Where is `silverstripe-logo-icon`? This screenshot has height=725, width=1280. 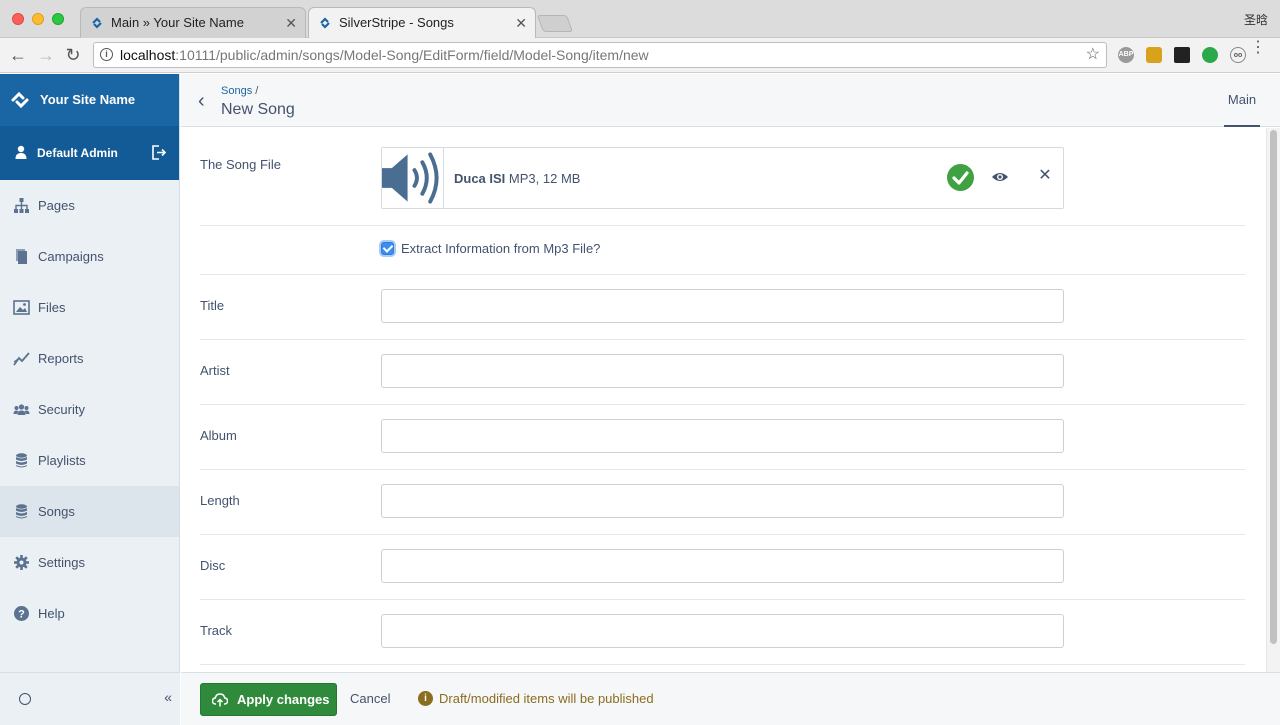
silverstripe-logo-icon is located at coordinates (20, 100).